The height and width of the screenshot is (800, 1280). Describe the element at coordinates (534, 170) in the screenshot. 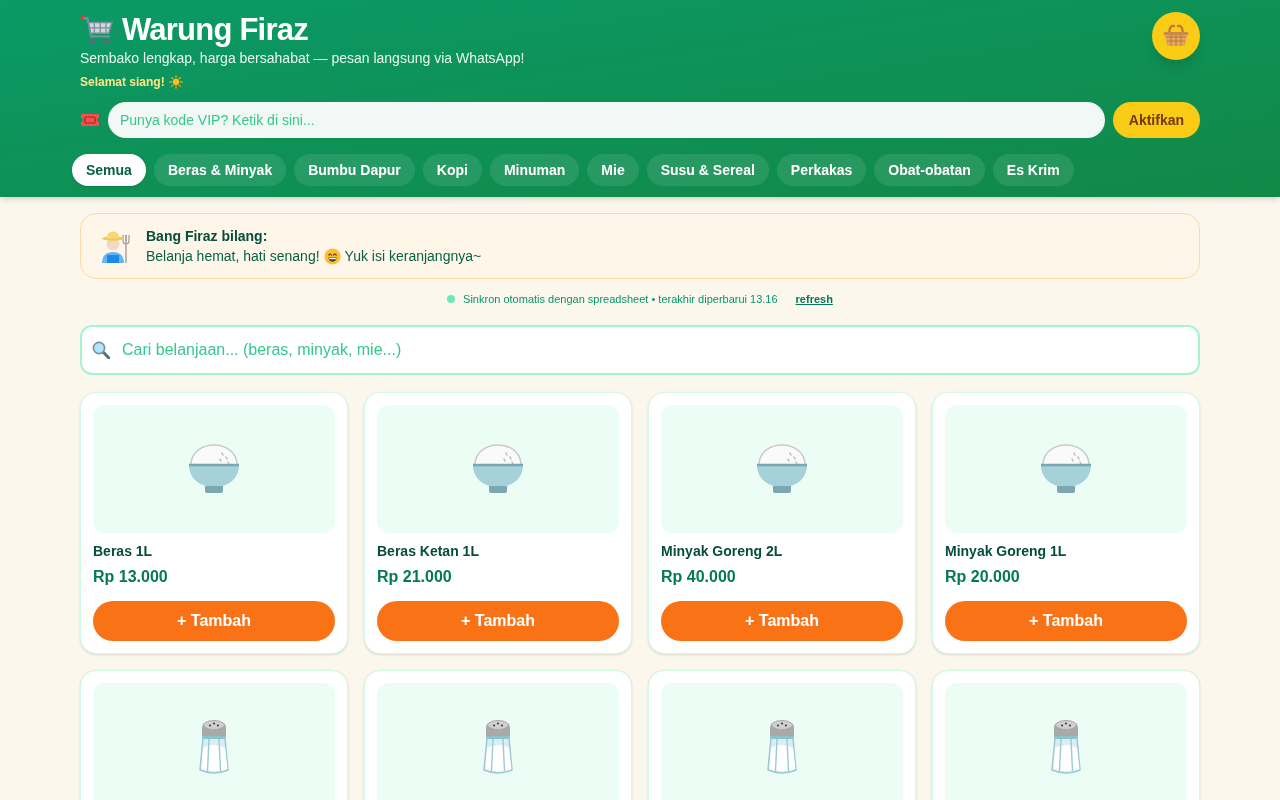

I see `category-tab: Minuman` at that location.